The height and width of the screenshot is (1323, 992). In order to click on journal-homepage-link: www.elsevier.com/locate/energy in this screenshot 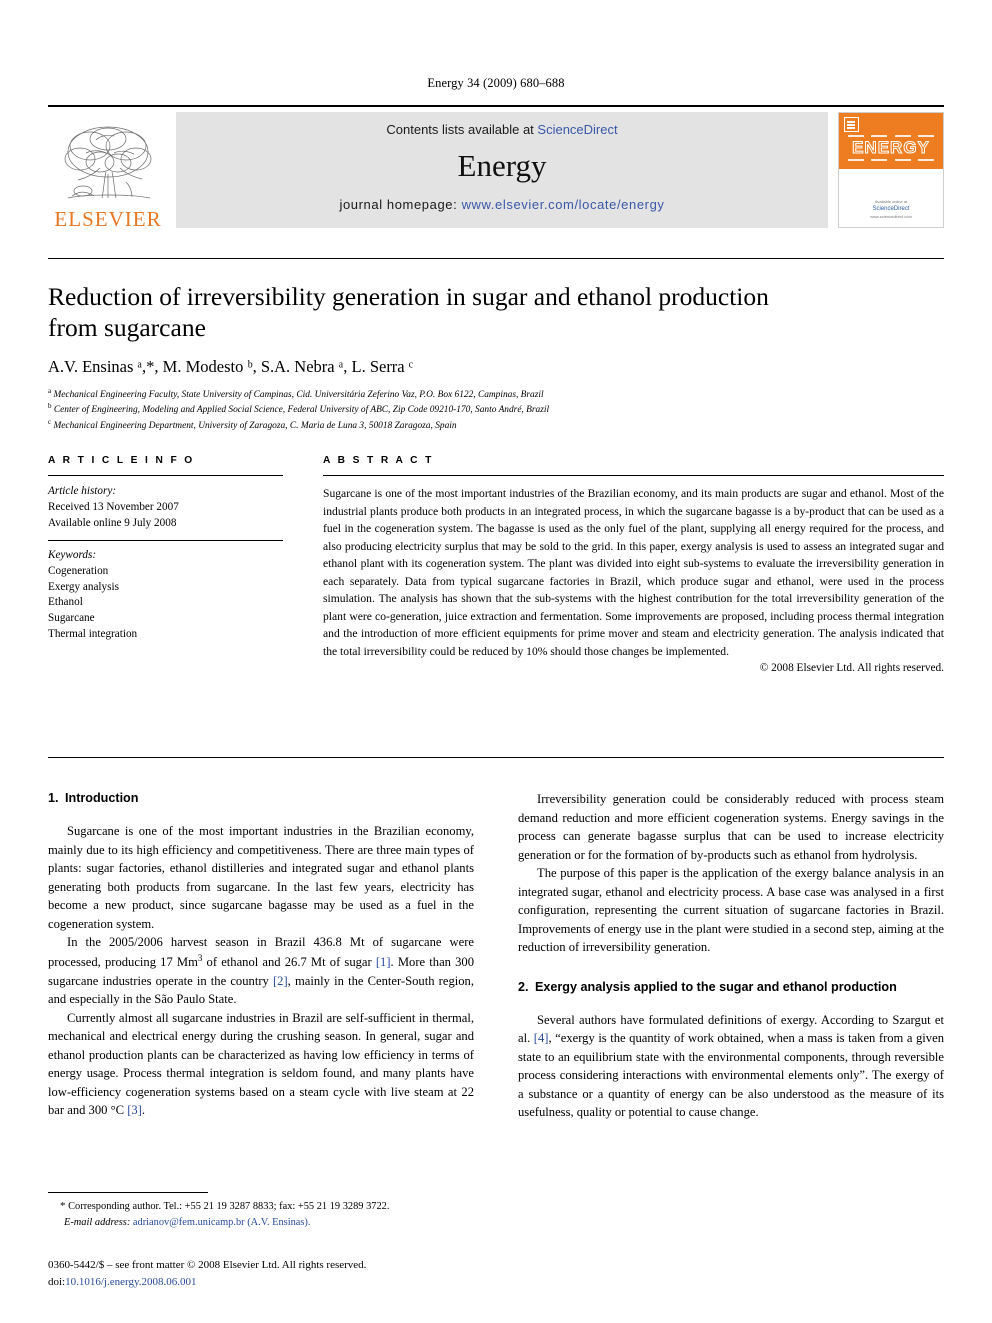, I will do `click(563, 204)`.